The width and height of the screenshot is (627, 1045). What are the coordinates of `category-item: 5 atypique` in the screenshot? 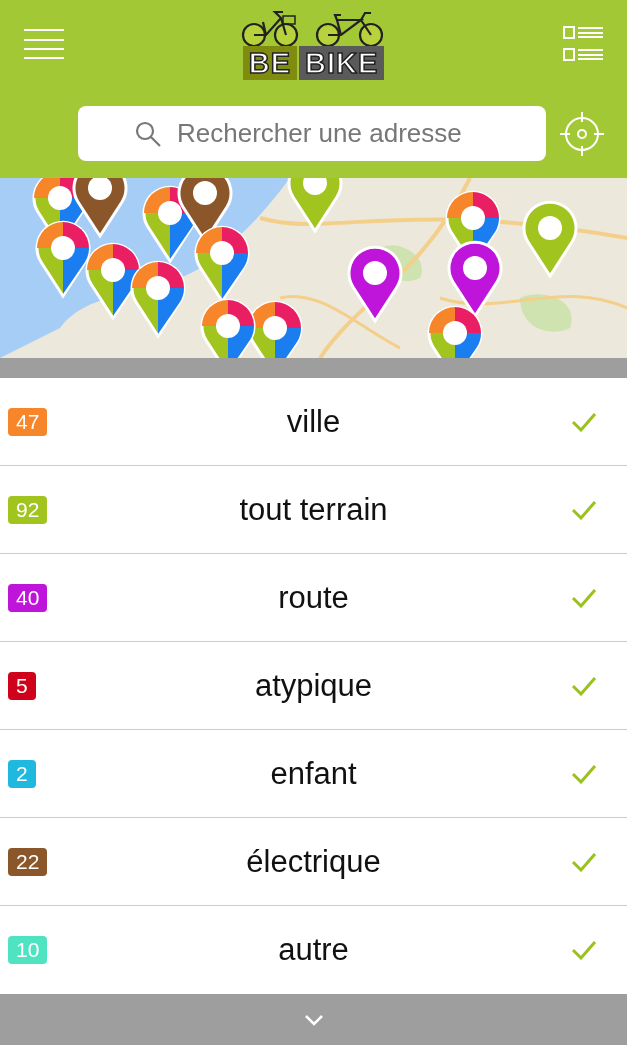 It's located at (313, 686).